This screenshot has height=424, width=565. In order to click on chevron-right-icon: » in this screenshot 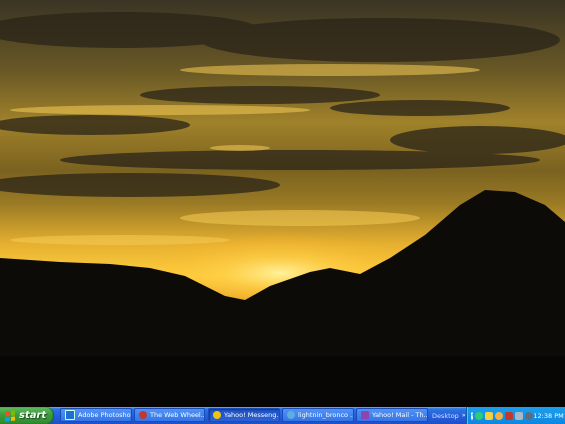, I will do `click(464, 415)`.